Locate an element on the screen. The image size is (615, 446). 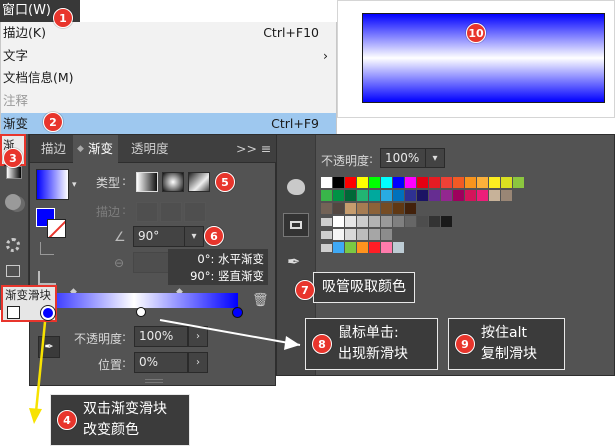
arrow-head-white is located at coordinates (292, 343).